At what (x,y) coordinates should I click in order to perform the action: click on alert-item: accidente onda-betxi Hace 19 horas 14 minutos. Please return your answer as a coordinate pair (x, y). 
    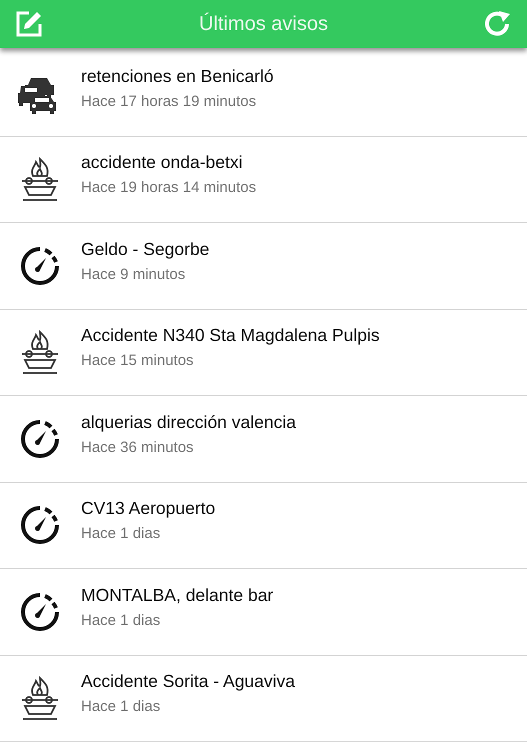
    Looking at the image, I should click on (263, 179).